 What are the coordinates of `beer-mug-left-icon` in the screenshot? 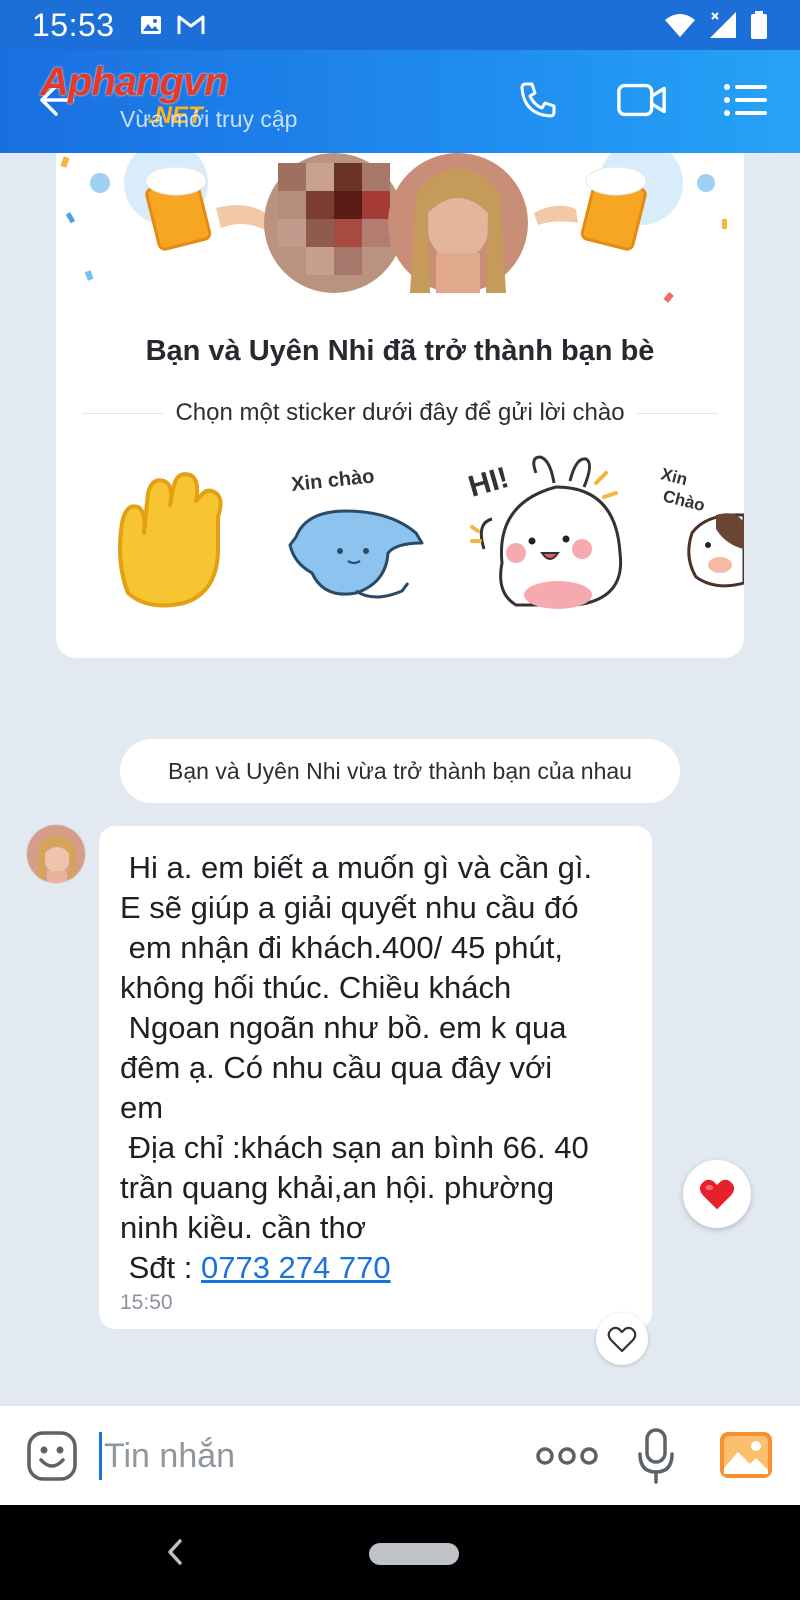 It's located at (183, 202).